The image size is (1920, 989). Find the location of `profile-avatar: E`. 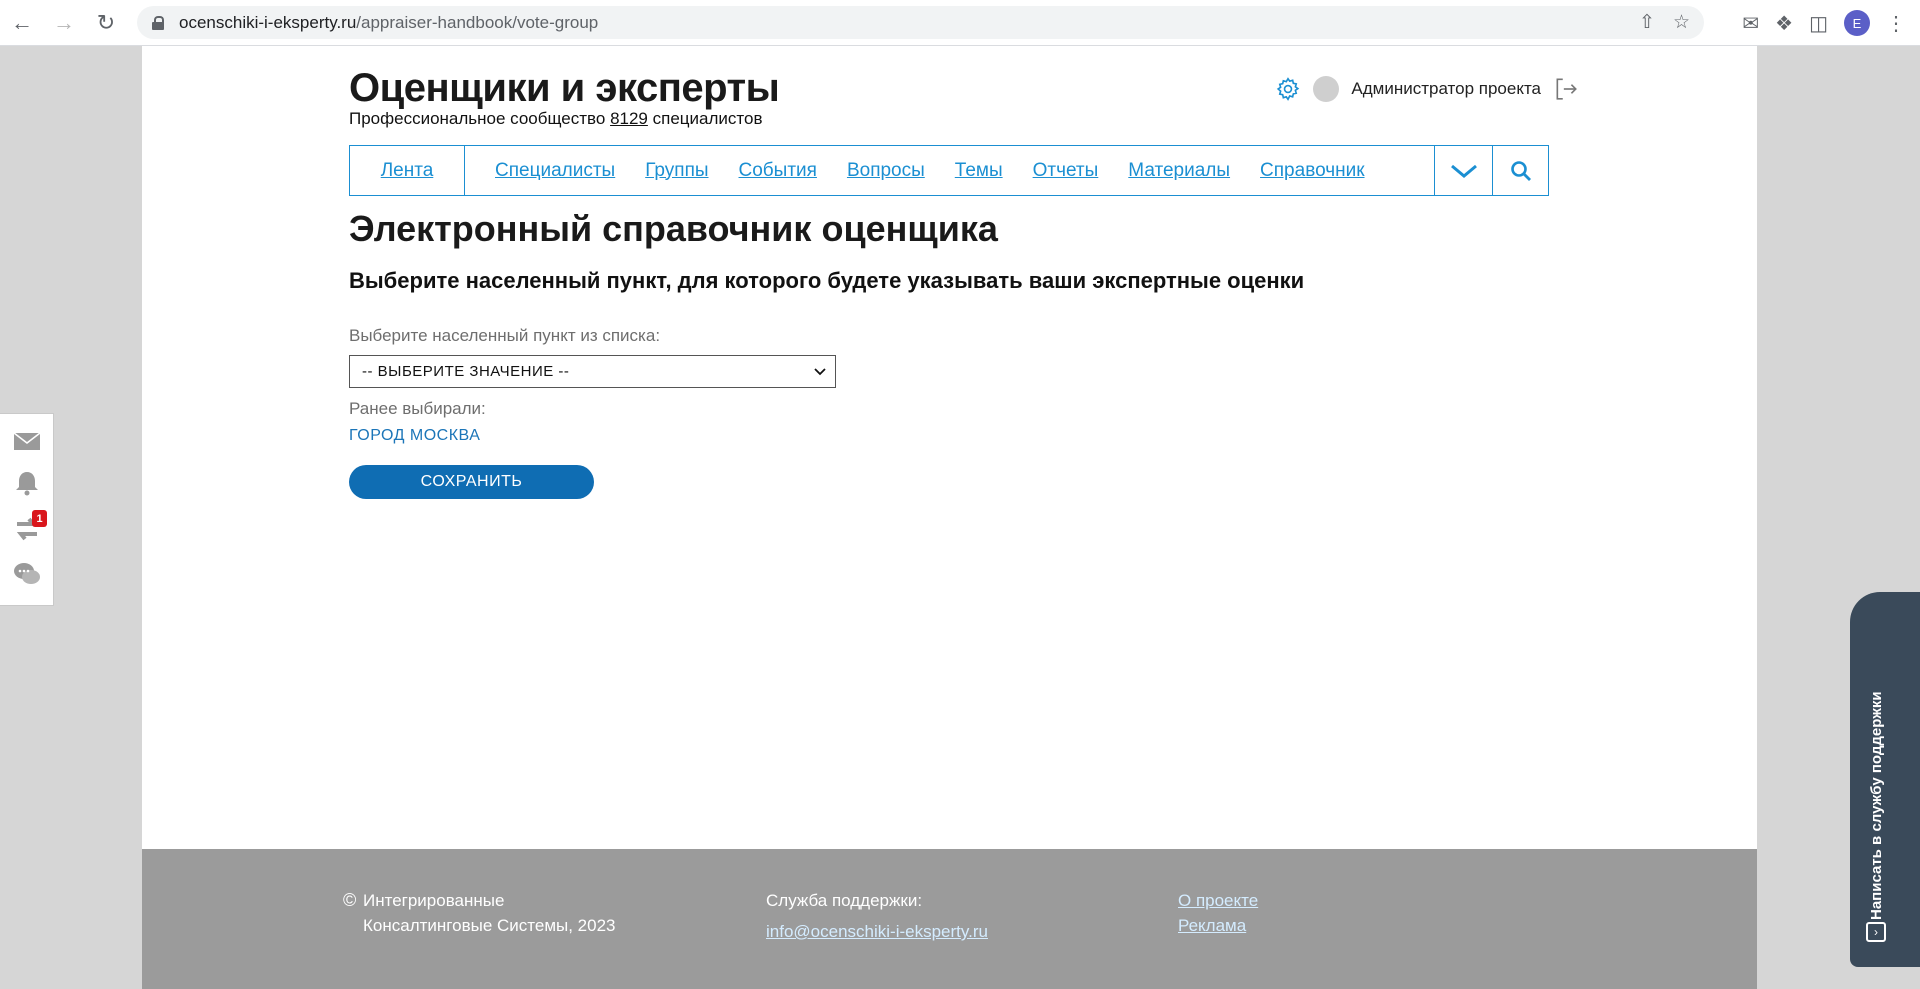

profile-avatar: E is located at coordinates (1857, 23).